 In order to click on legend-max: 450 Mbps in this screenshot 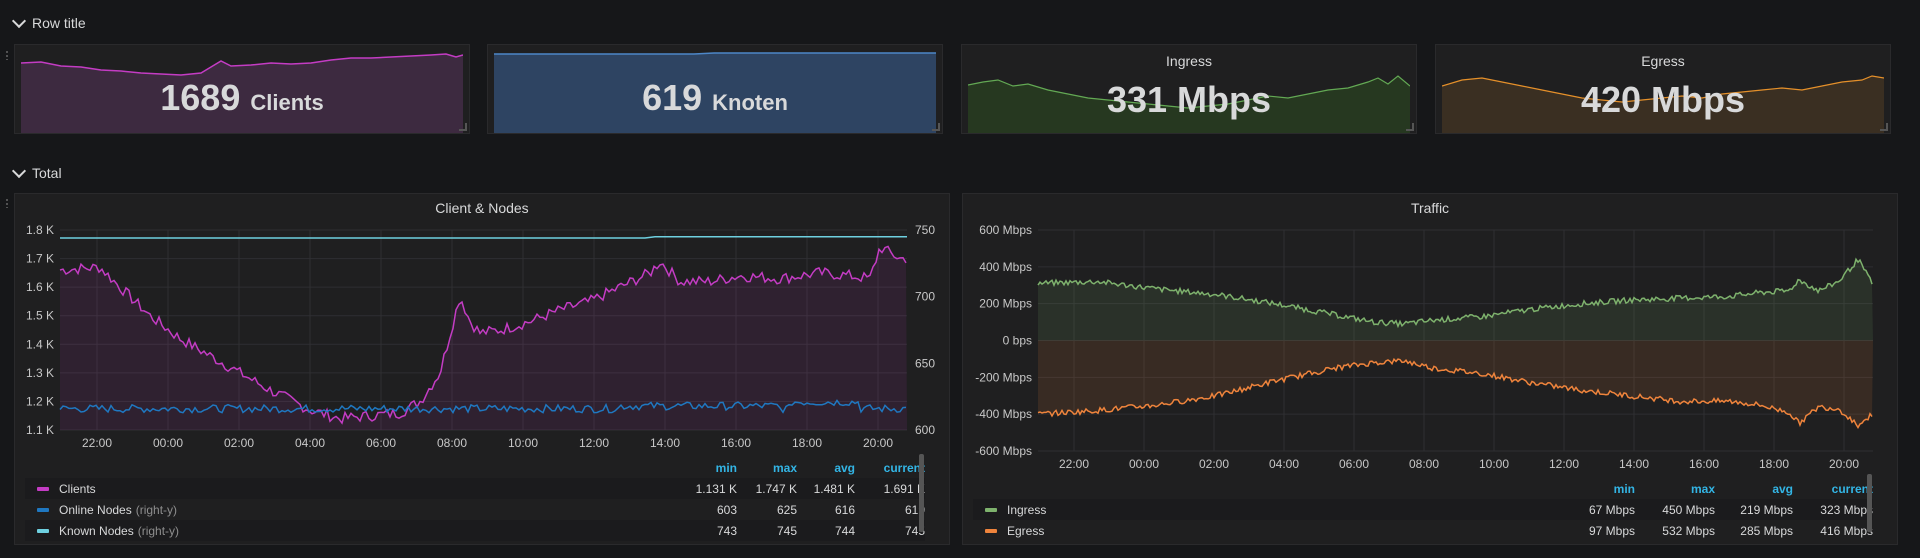, I will do `click(1688, 509)`.